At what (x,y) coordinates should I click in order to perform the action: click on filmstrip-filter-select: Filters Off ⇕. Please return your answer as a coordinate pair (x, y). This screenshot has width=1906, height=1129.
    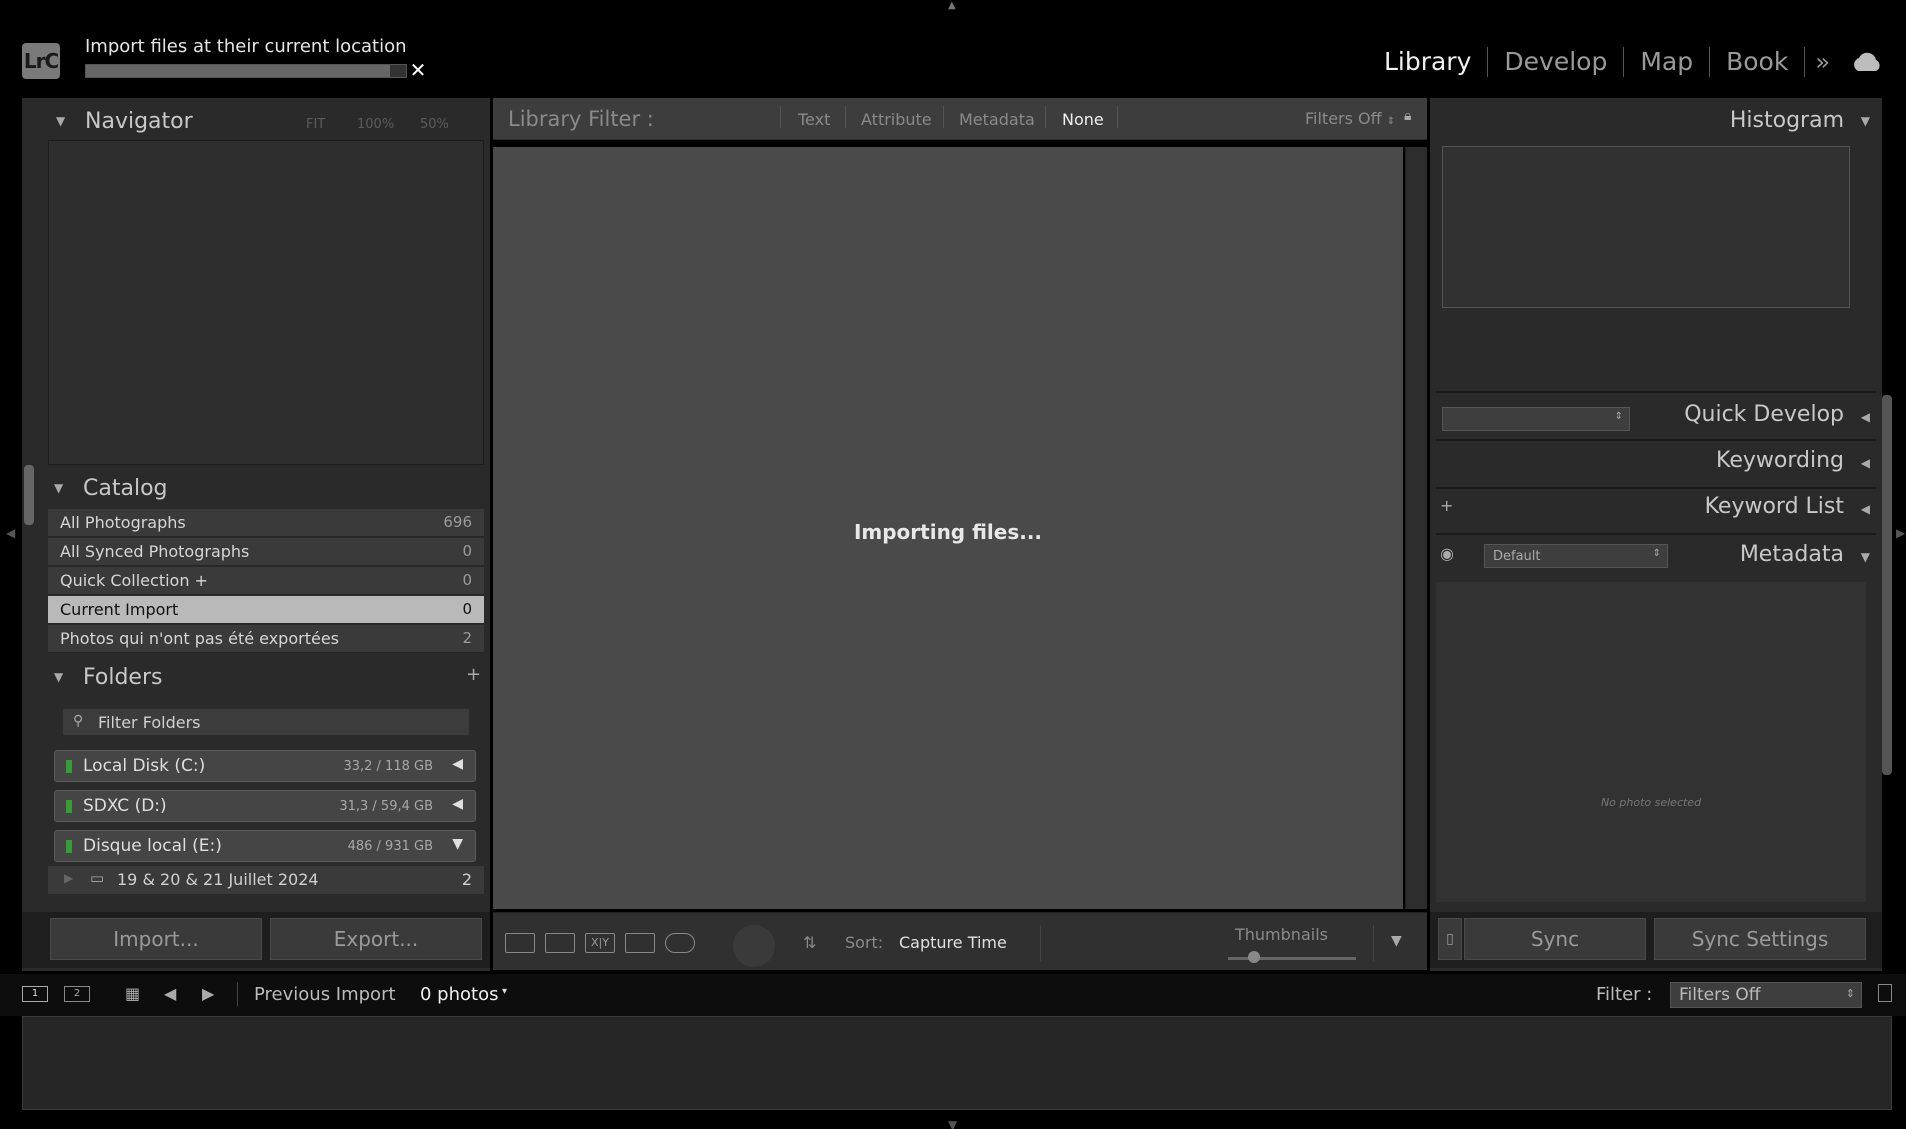
    Looking at the image, I should click on (1766, 995).